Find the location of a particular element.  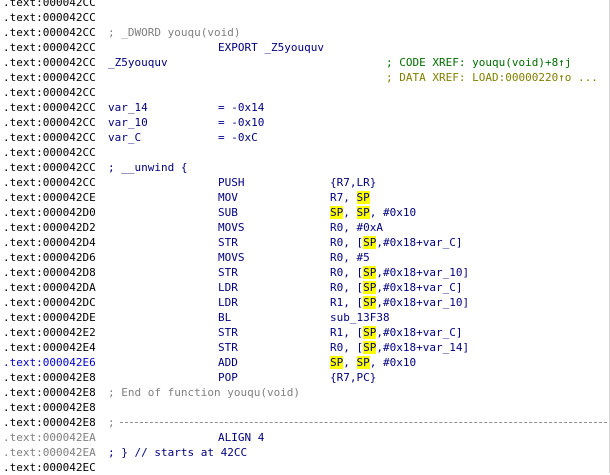

listing-line: .text:000042E8 is located at coordinates (304, 407).